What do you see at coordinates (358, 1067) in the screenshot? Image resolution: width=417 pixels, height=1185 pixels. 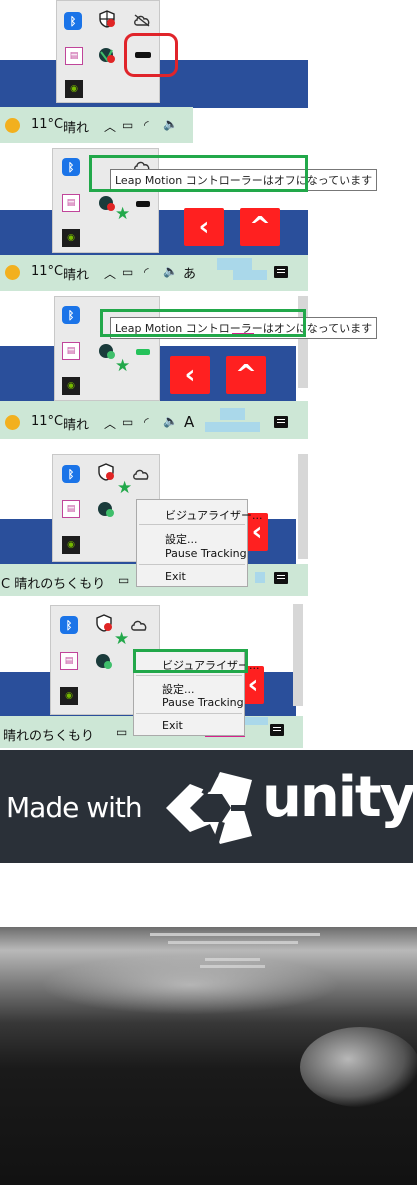 I see `fingertip-blob` at bounding box center [358, 1067].